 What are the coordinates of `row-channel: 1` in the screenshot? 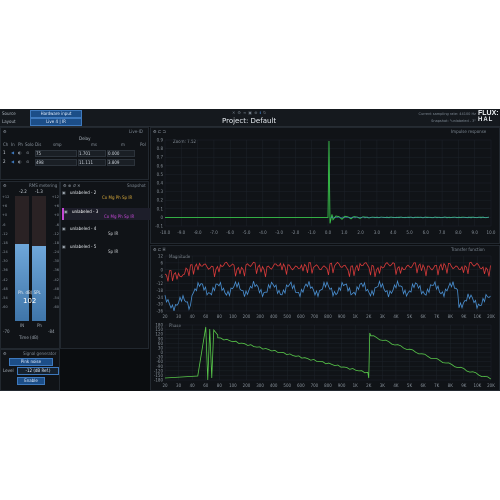 It's located at (4, 152).